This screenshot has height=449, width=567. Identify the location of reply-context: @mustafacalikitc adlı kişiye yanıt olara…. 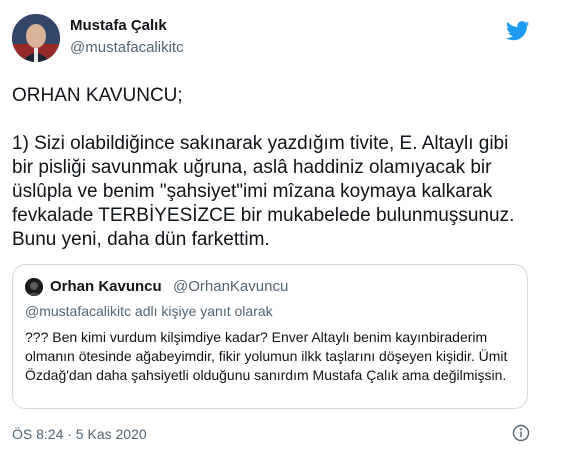
(149, 311).